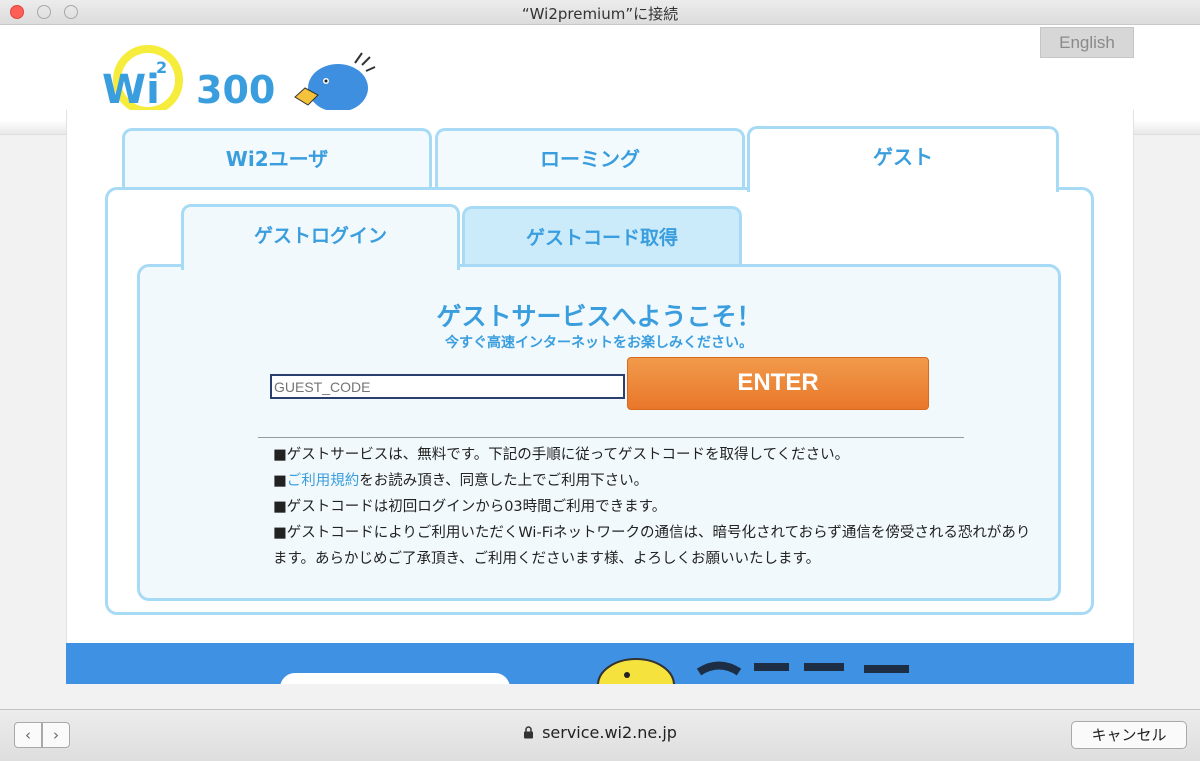 This screenshot has width=1200, height=761. Describe the element at coordinates (599, 316) in the screenshot. I see `welcome-title: ゲストサービスへようこそ！` at that location.